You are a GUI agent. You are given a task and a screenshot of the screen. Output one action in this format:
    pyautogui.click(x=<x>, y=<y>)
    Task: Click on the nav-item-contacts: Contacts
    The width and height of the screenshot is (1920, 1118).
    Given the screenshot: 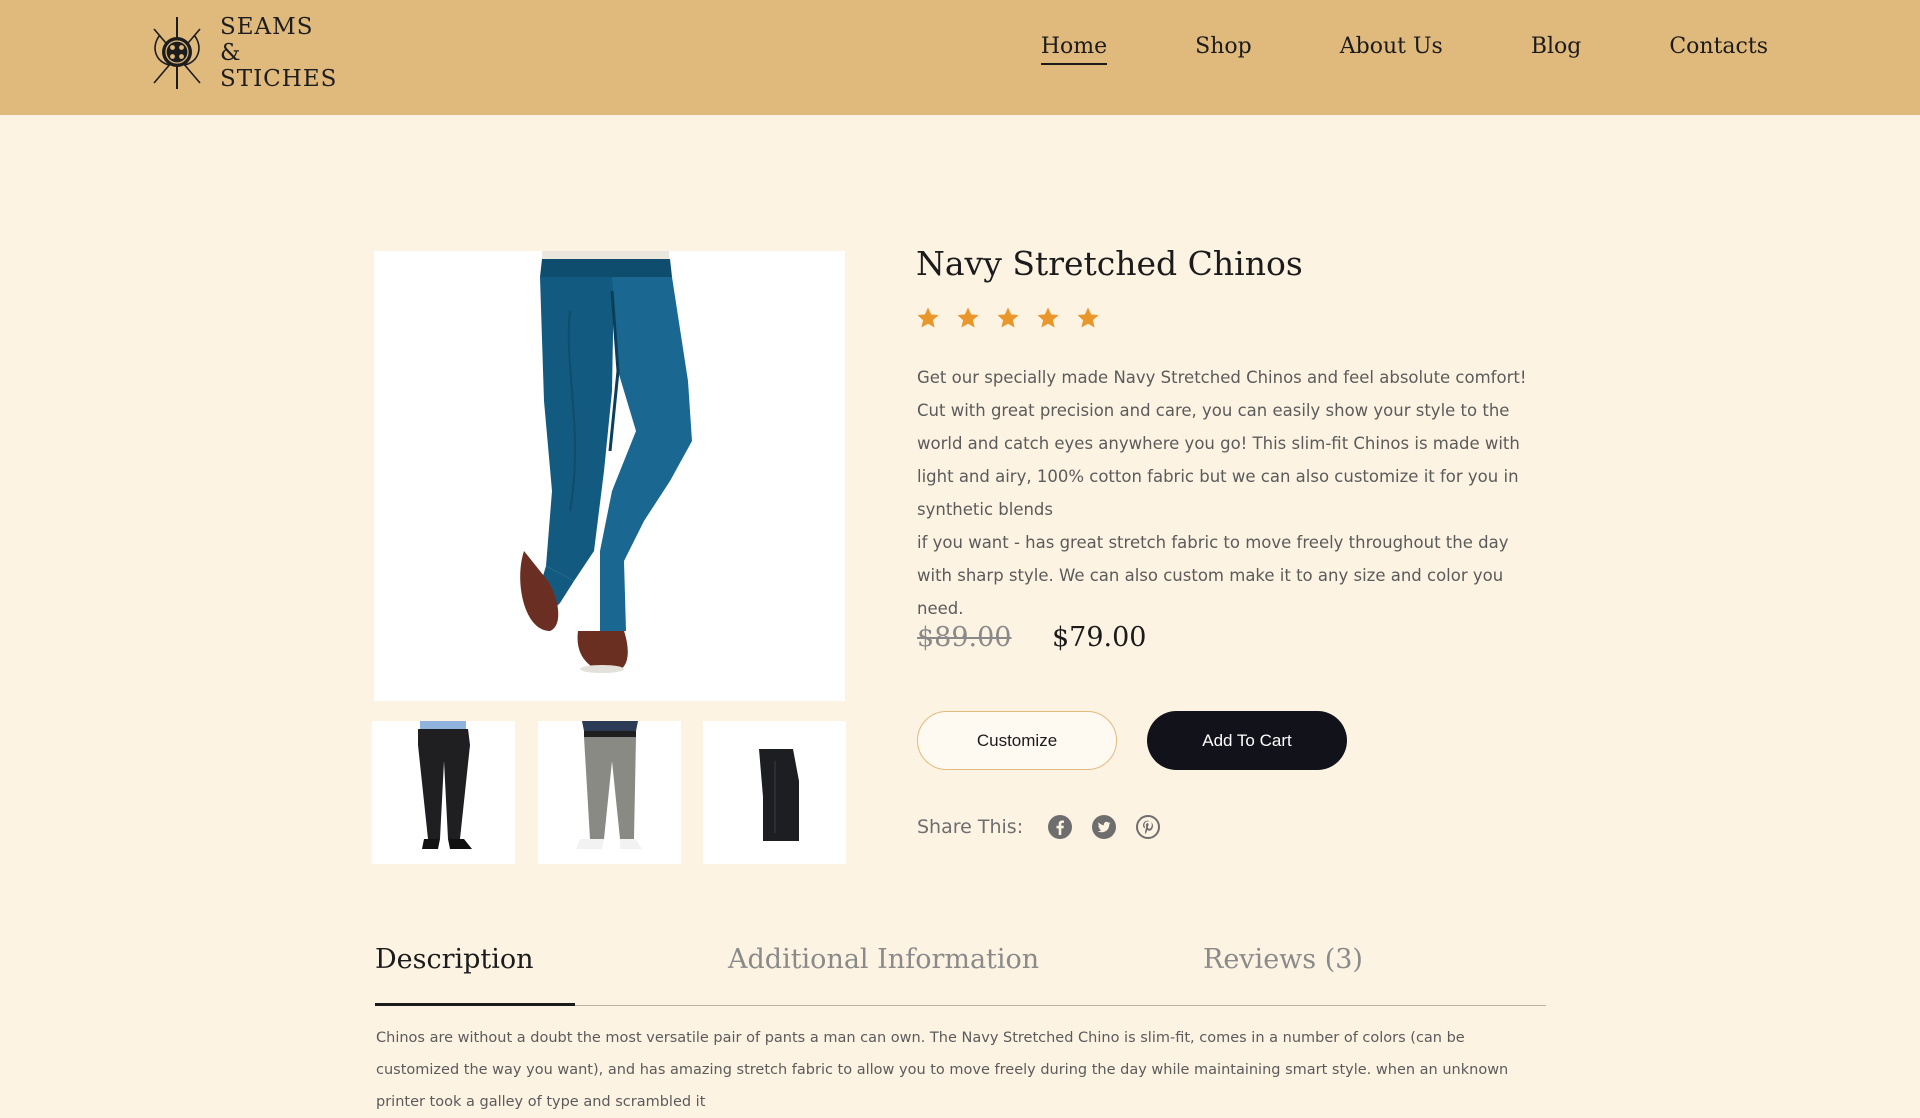 What is the action you would take?
    pyautogui.click(x=1718, y=49)
    